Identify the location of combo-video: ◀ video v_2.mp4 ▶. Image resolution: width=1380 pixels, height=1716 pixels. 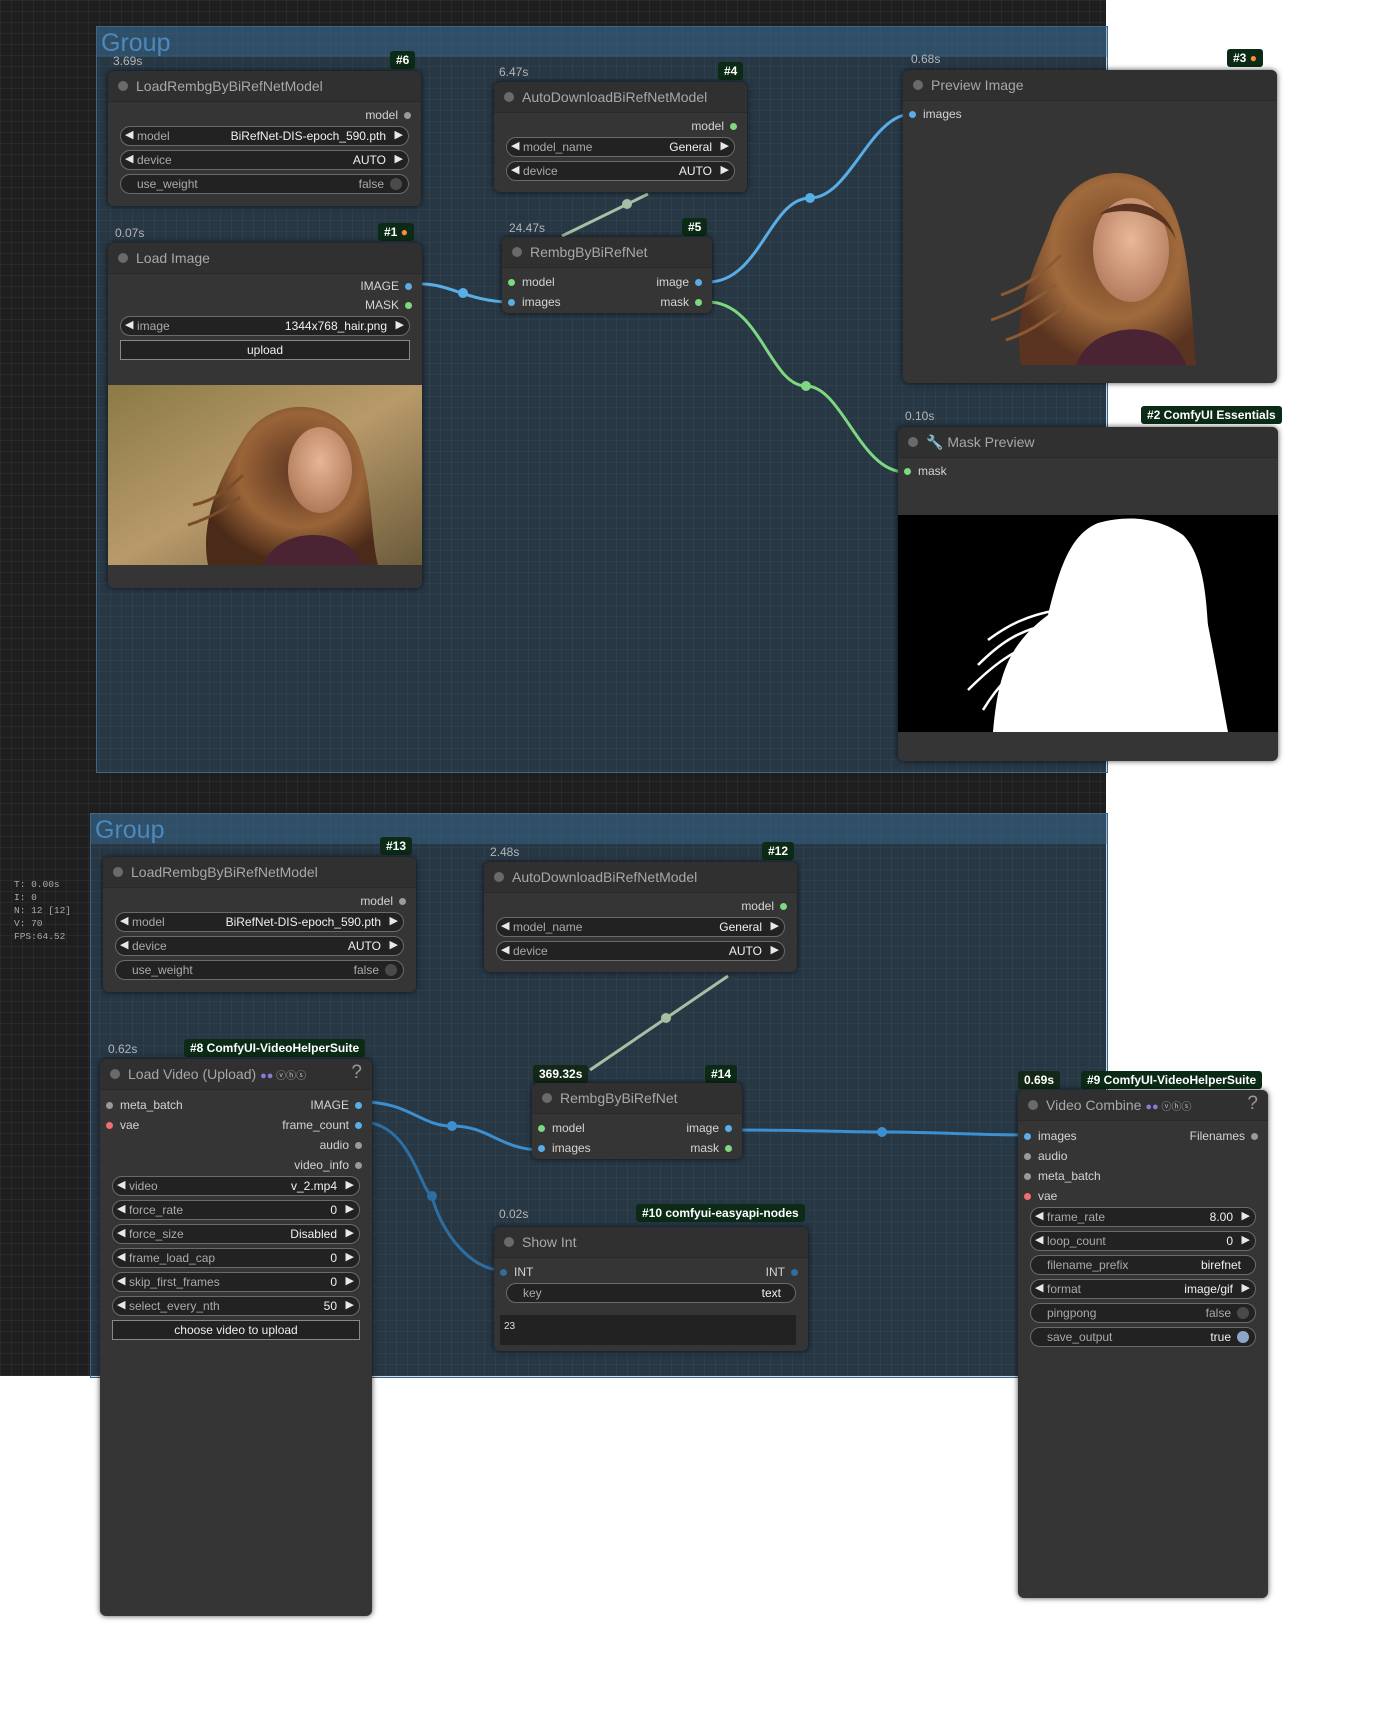
(236, 1186).